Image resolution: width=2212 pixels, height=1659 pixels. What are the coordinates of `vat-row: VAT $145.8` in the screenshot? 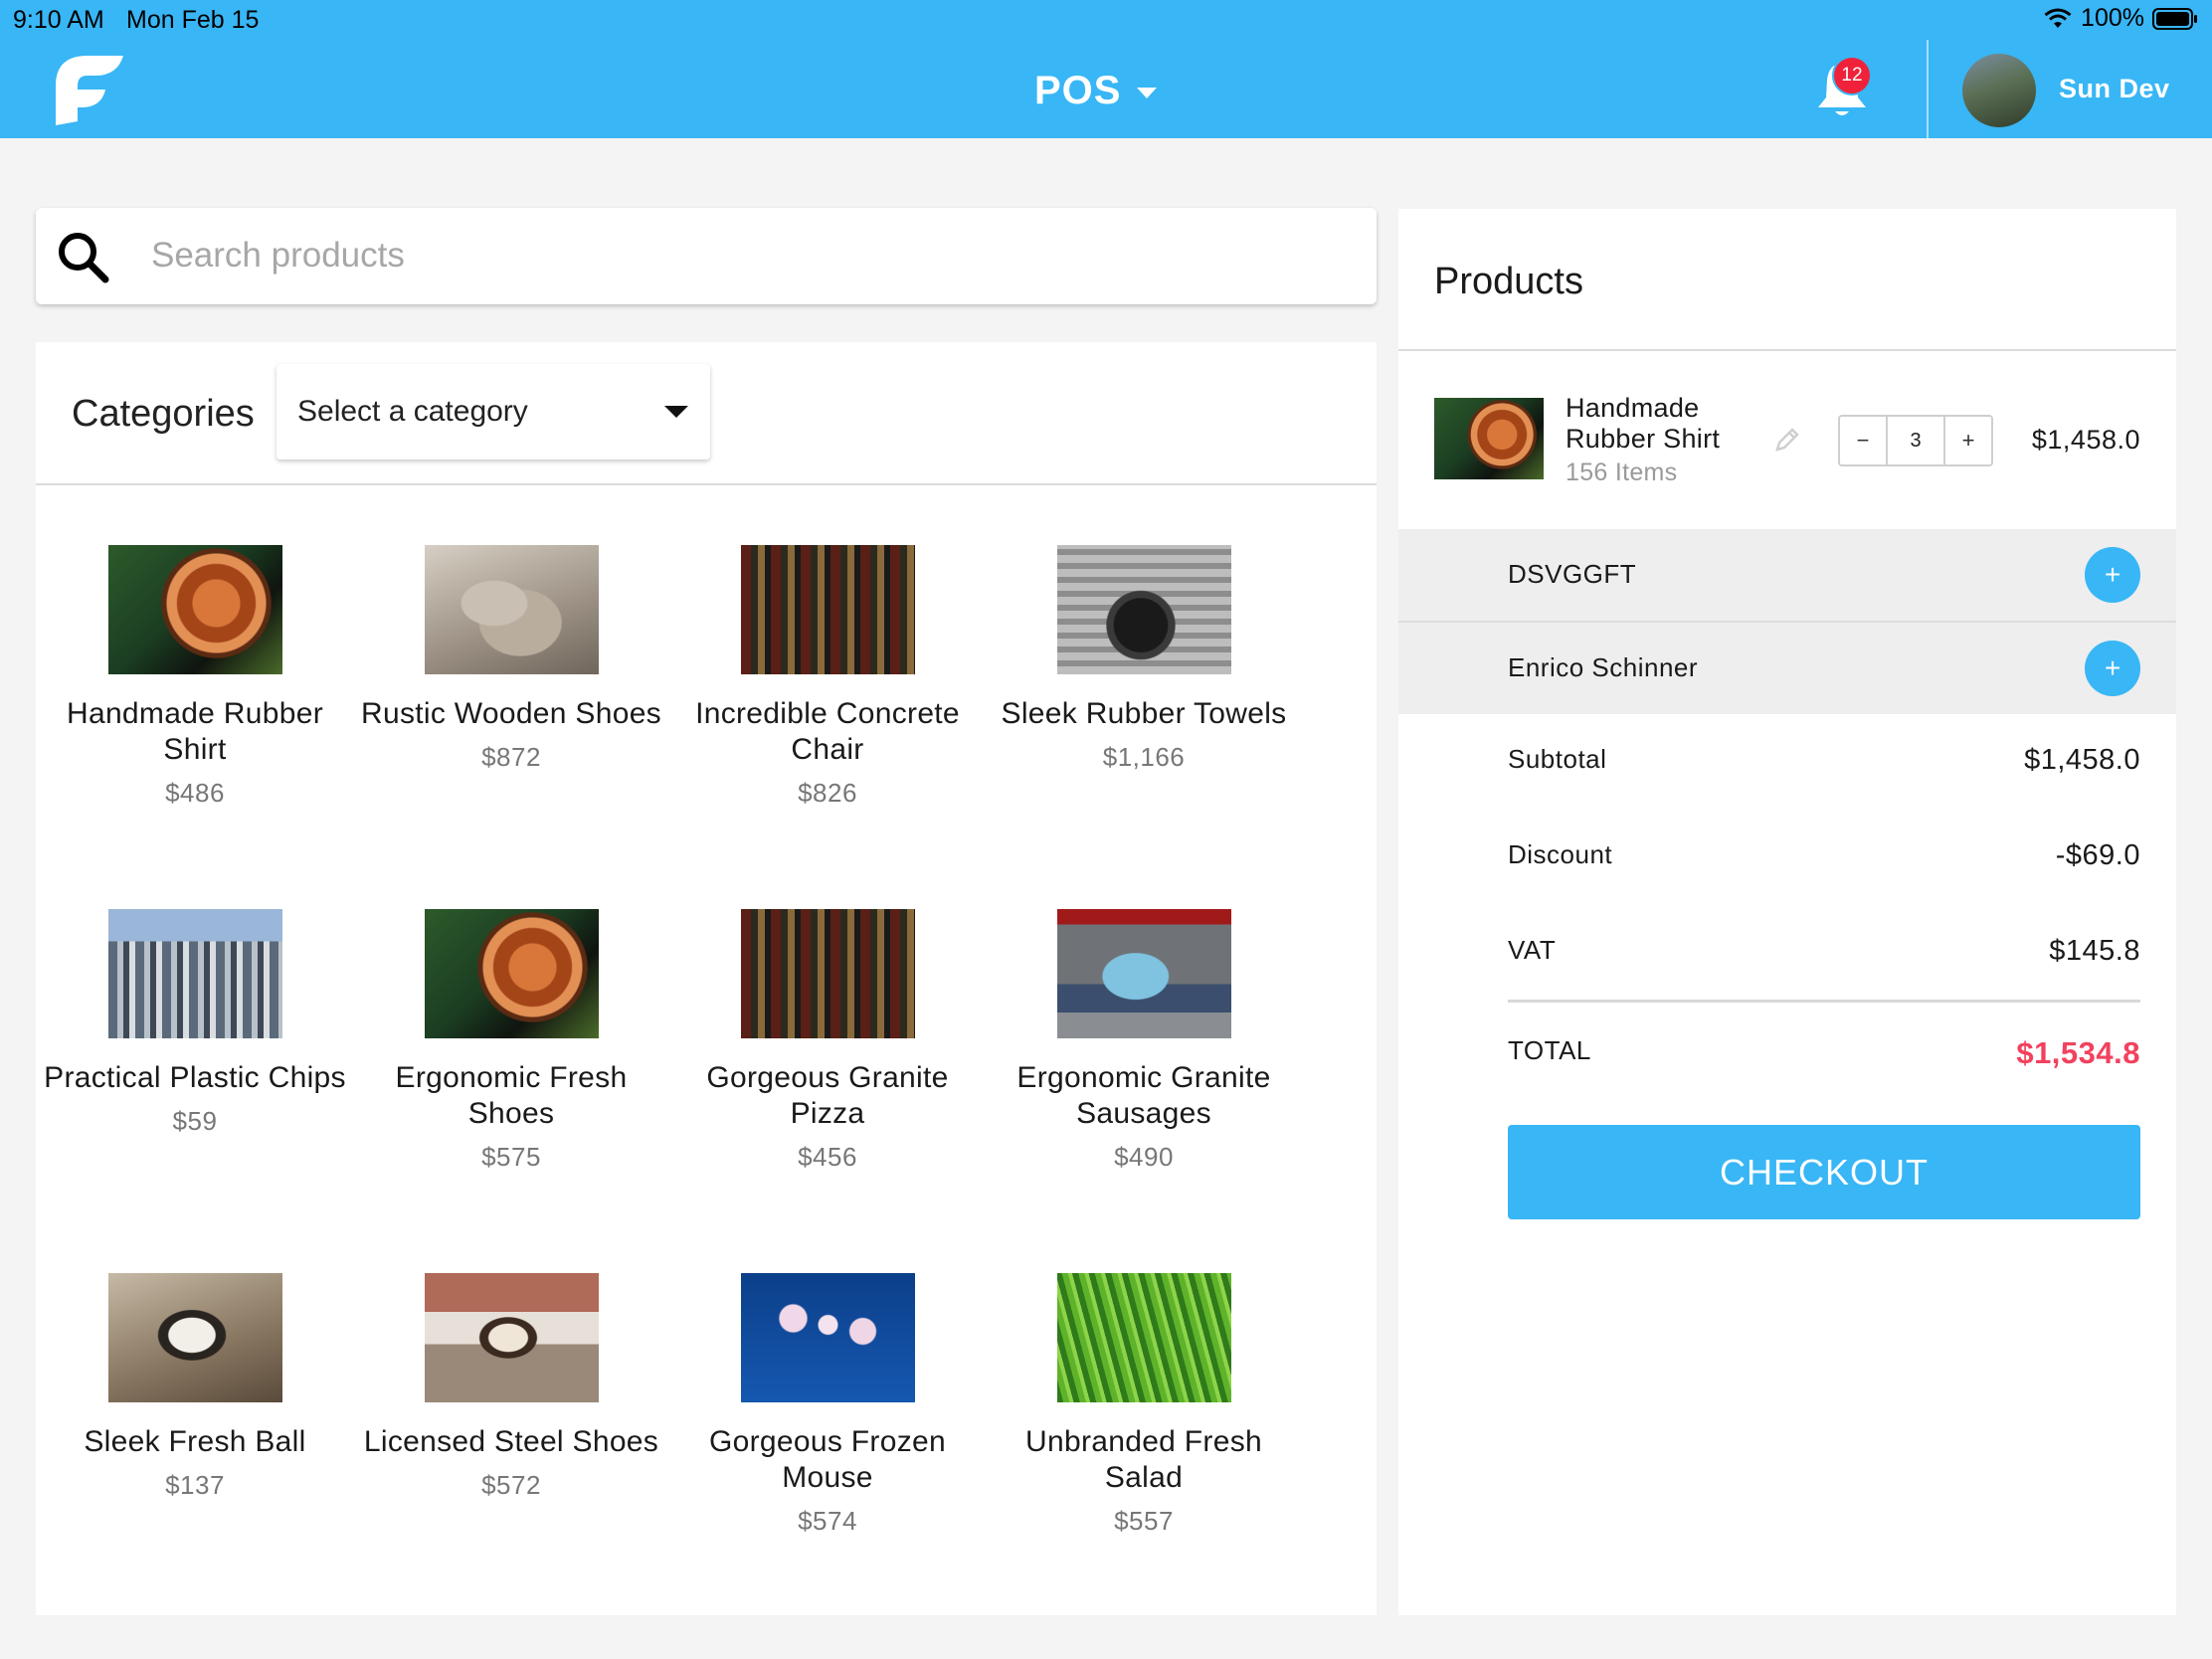 It's located at (1824, 955).